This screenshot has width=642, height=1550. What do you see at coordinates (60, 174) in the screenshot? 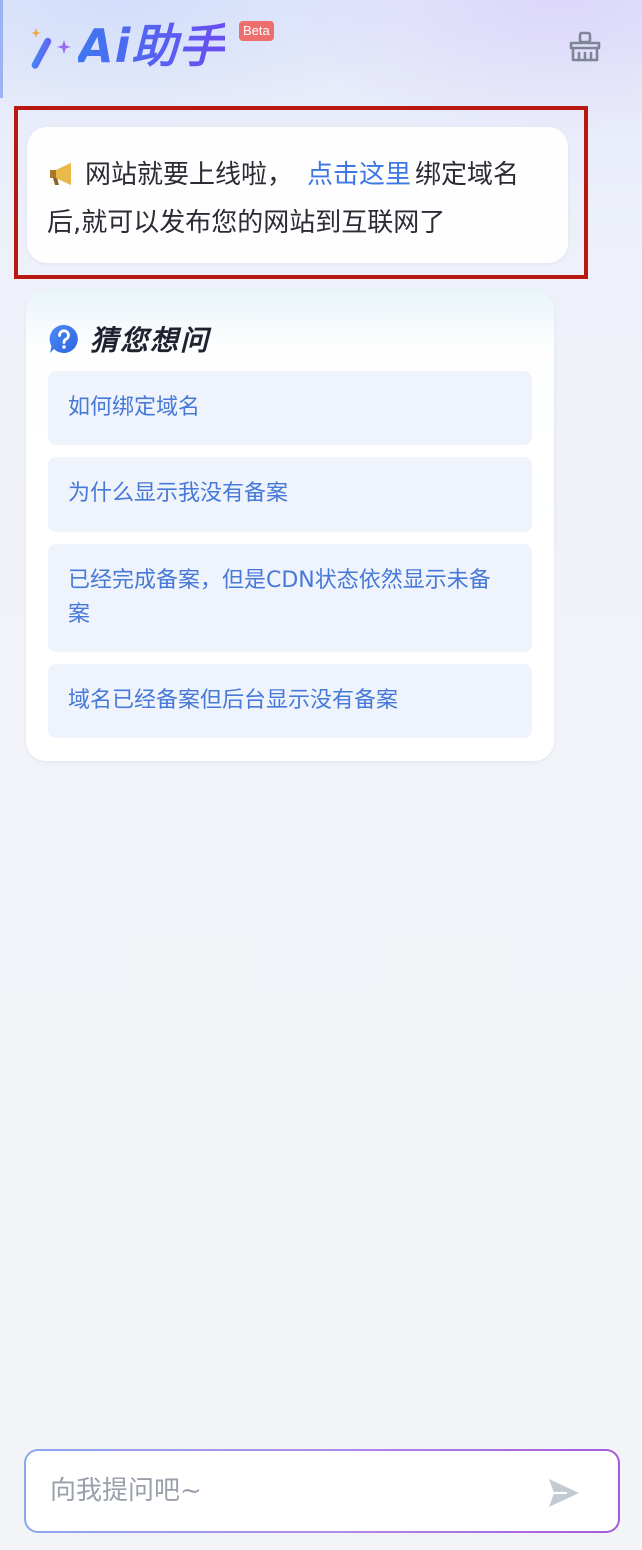
I see `megaphone-icon` at bounding box center [60, 174].